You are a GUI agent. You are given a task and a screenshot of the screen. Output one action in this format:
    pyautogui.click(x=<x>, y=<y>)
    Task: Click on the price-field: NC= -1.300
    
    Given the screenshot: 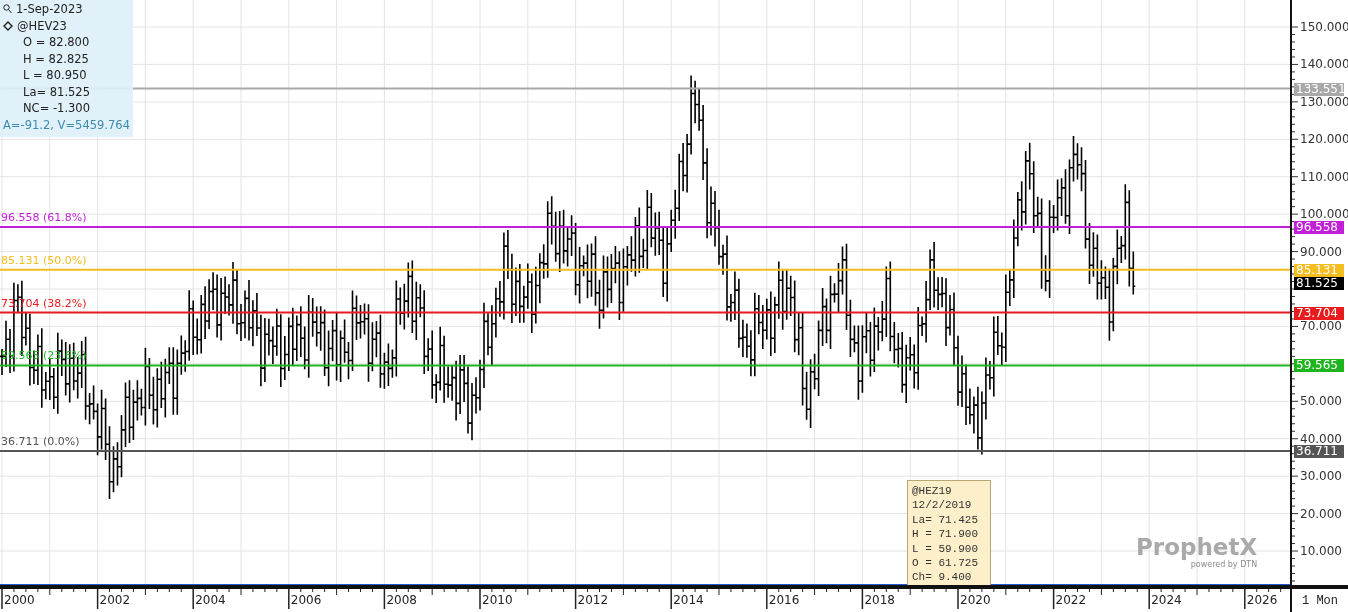 What is the action you would take?
    pyautogui.click(x=68, y=108)
    